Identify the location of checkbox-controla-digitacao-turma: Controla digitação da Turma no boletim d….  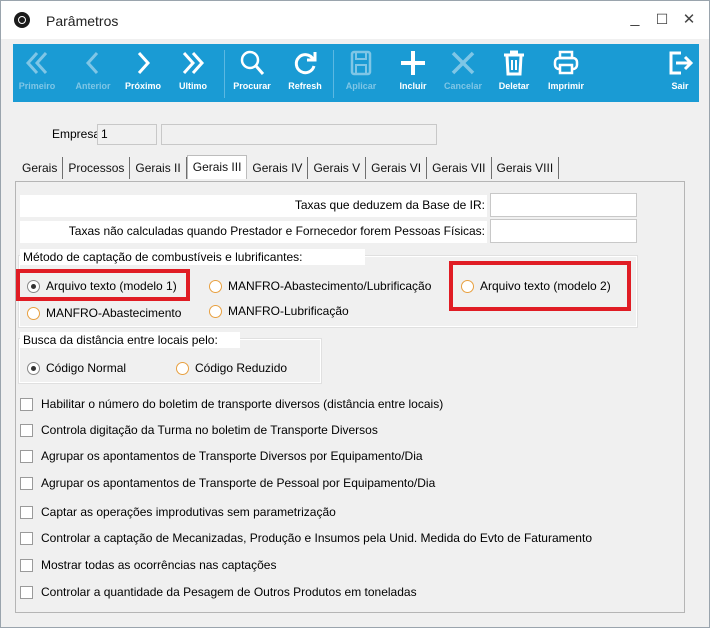
(199, 430).